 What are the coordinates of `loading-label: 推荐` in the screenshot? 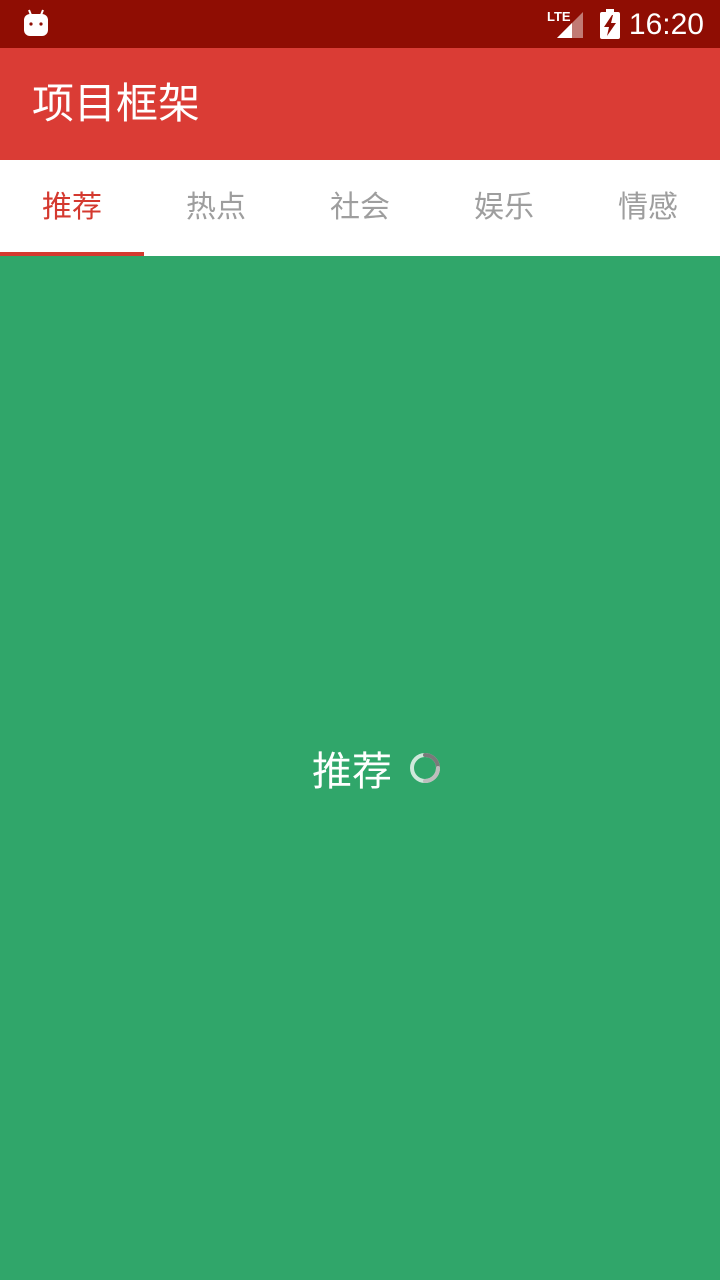 It's located at (352, 772).